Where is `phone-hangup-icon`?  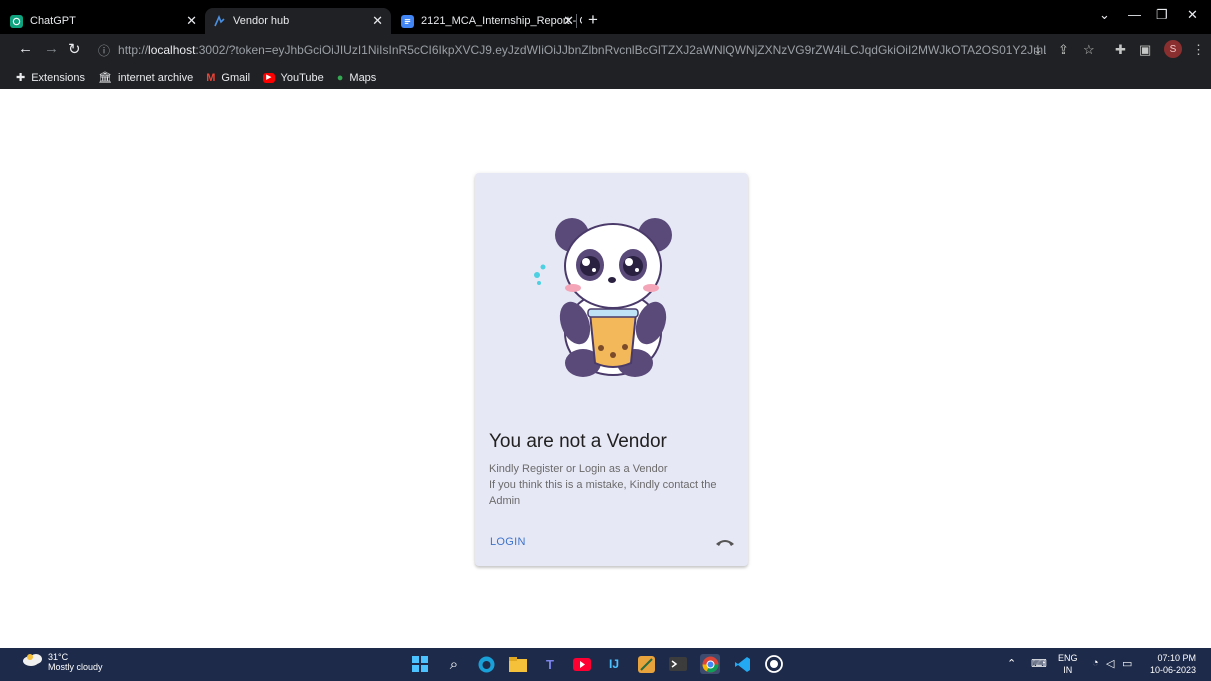 phone-hangup-icon is located at coordinates (725, 542).